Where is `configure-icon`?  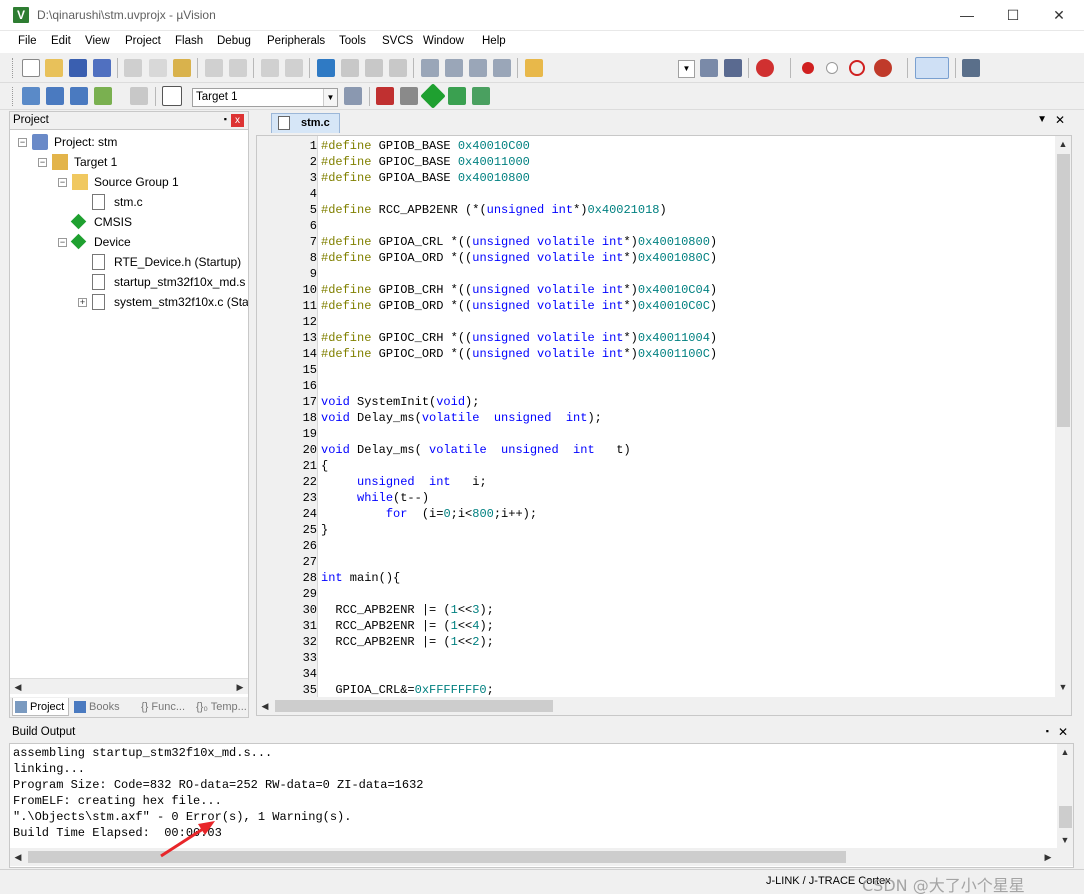
configure-icon is located at coordinates (733, 68).